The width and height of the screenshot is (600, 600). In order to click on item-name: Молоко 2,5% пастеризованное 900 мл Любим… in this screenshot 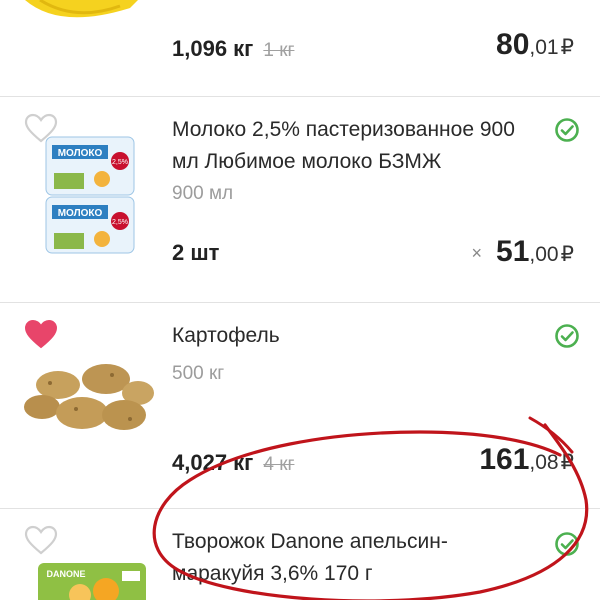, I will do `click(343, 145)`.